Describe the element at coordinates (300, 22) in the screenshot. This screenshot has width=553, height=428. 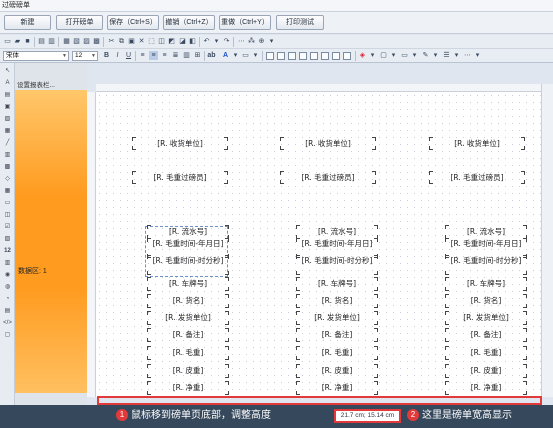
I see `print-test-button: 打印测试` at that location.